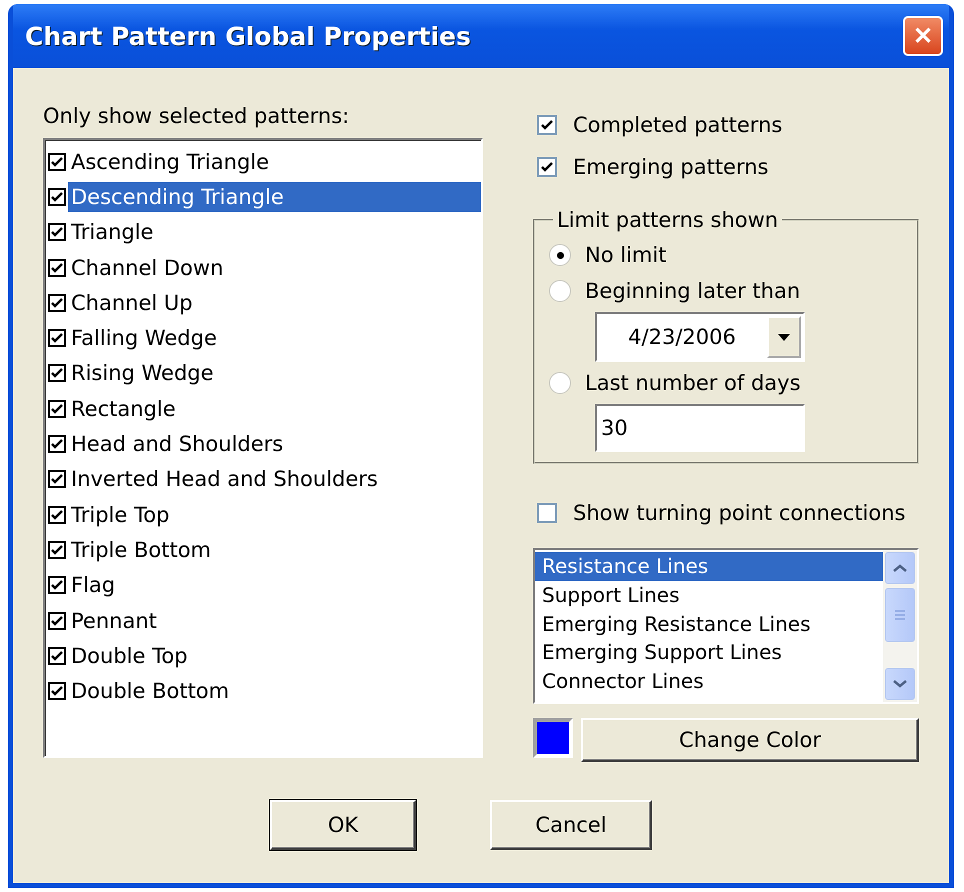 The image size is (964, 892). I want to click on list-item: Head and Shoulders, so click(177, 444).